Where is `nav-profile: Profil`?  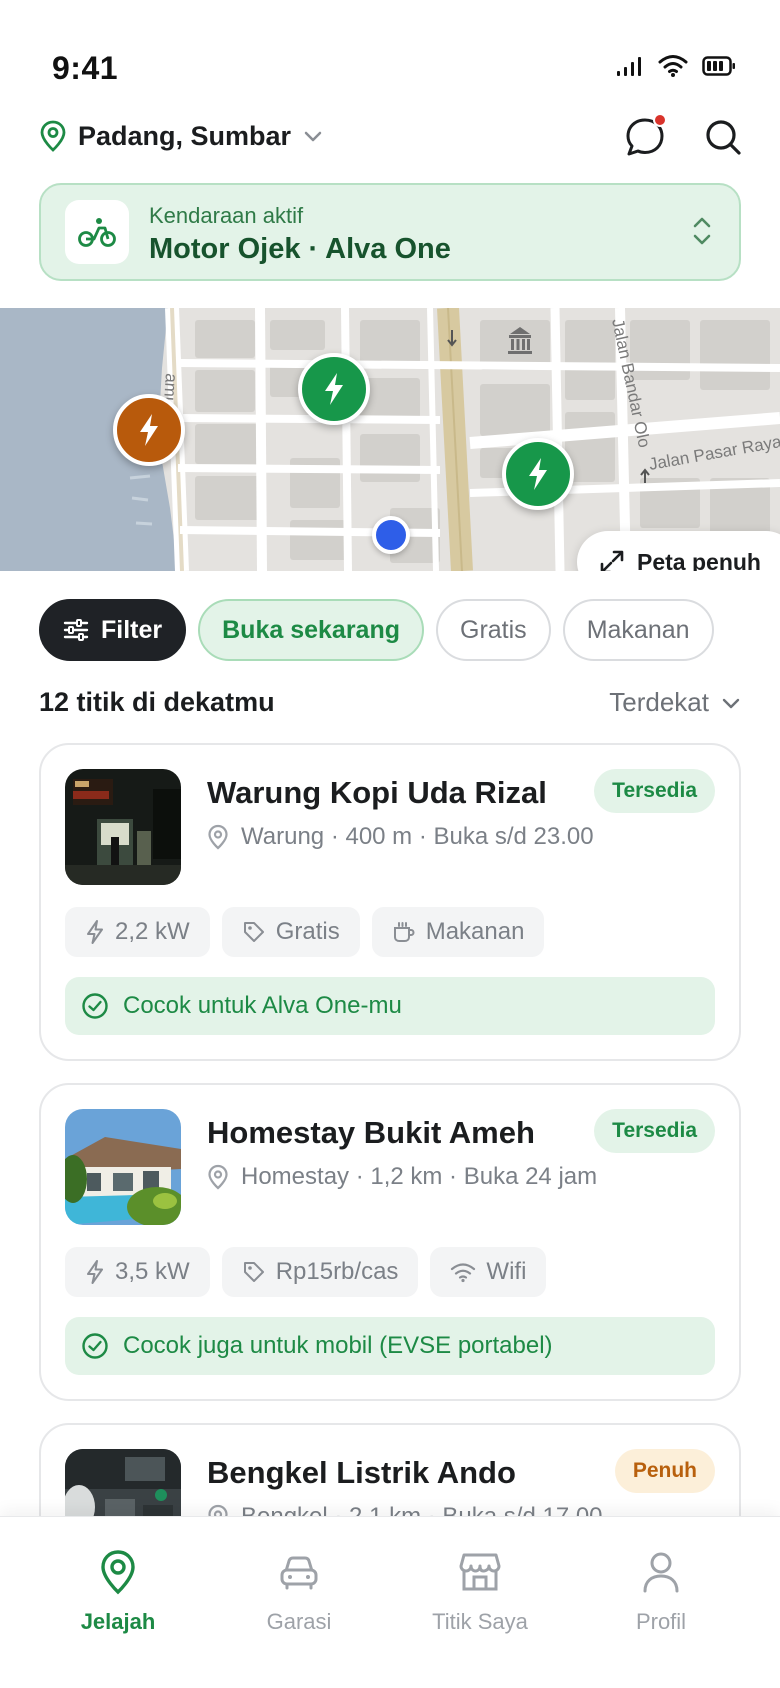 nav-profile: Profil is located at coordinates (661, 1592).